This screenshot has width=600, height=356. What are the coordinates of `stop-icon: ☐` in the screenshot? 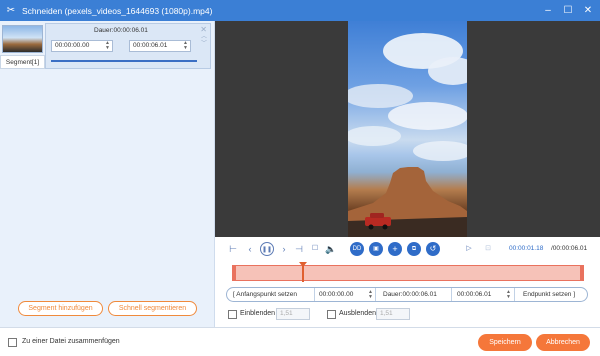 It's located at (315, 249).